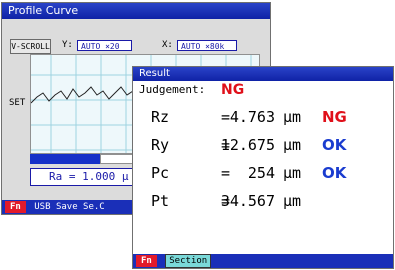 The height and width of the screenshot is (270, 395). I want to click on param-name: Rz, so click(160, 117).